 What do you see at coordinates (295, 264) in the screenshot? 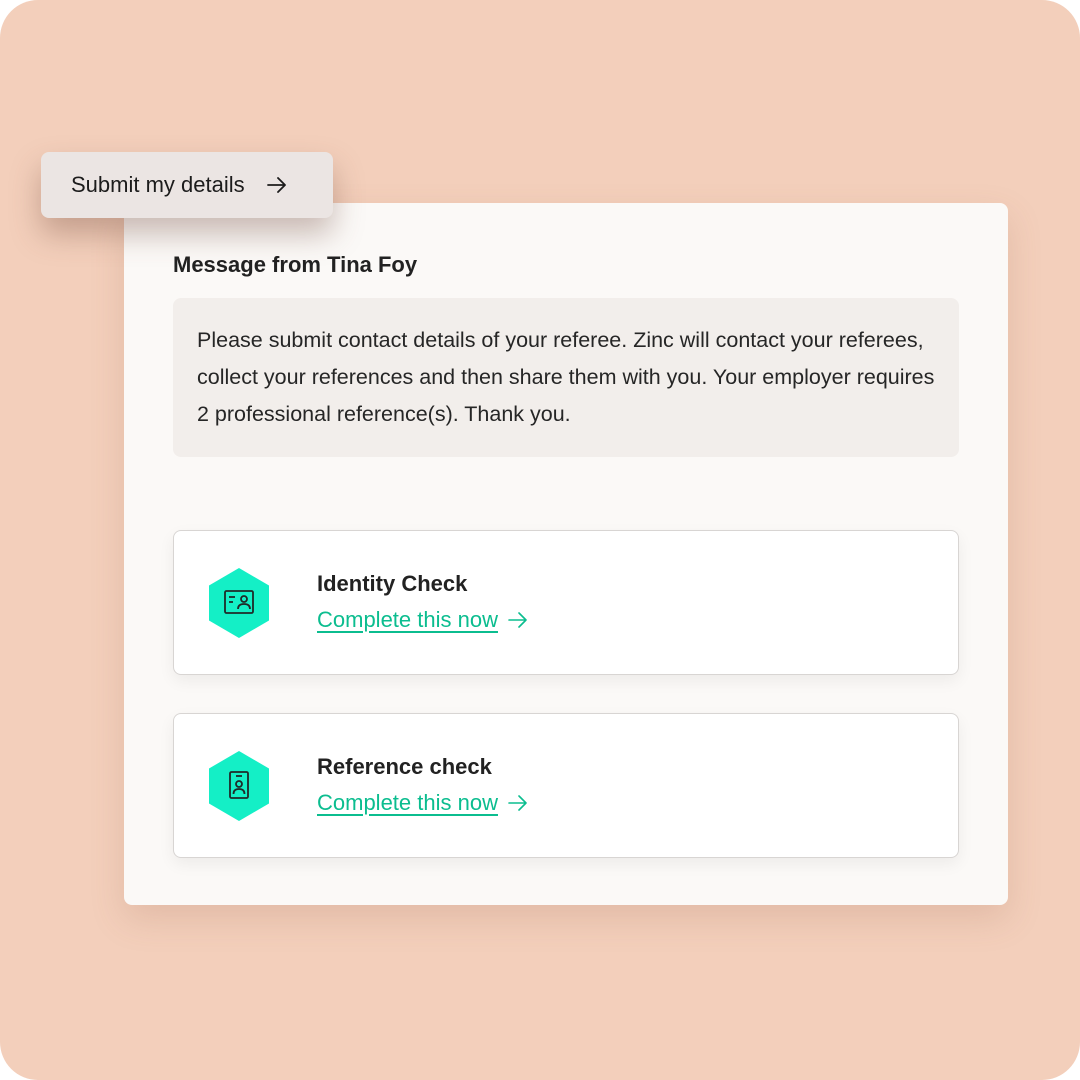
I see `message-heading: Message from Tina Foy` at bounding box center [295, 264].